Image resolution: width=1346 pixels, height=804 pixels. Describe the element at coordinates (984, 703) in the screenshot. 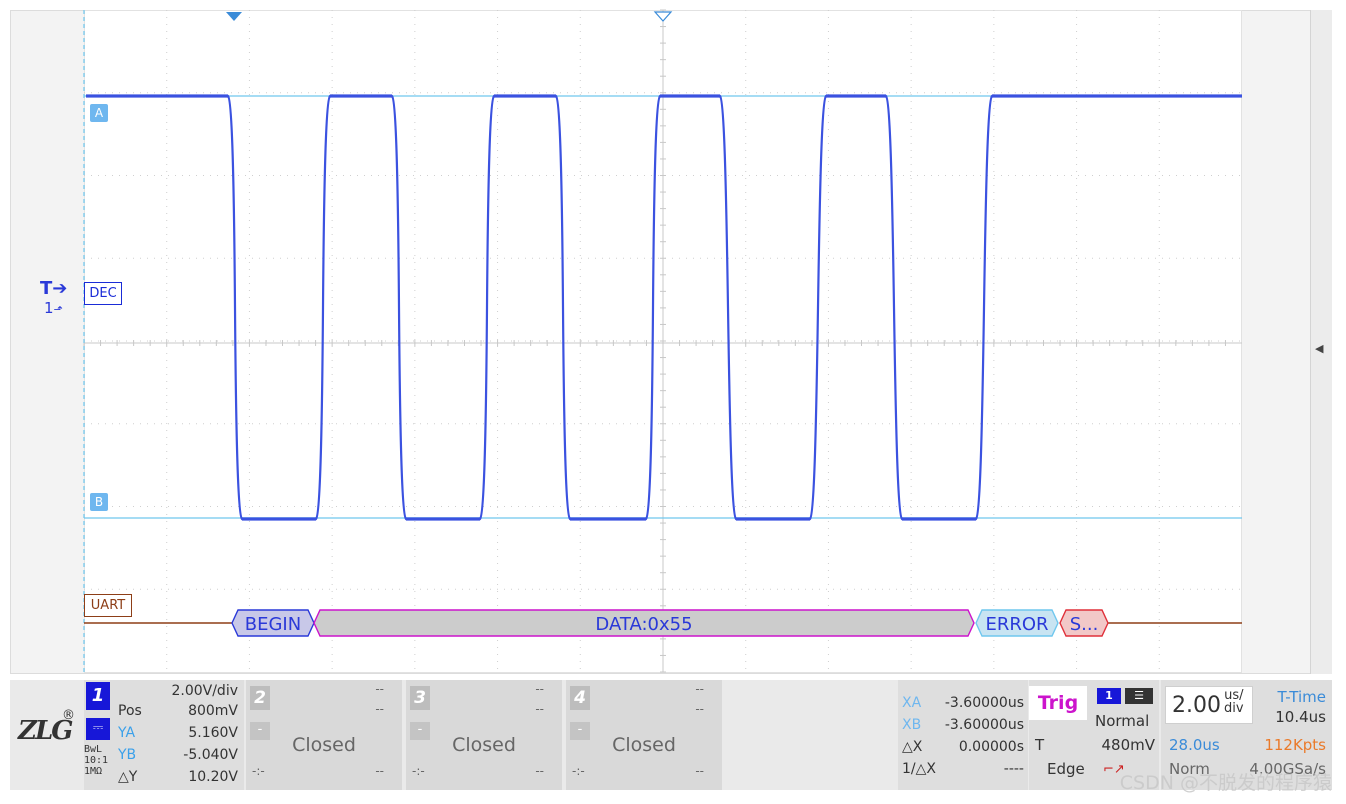

I see `xa-value: -3.60000us` at that location.